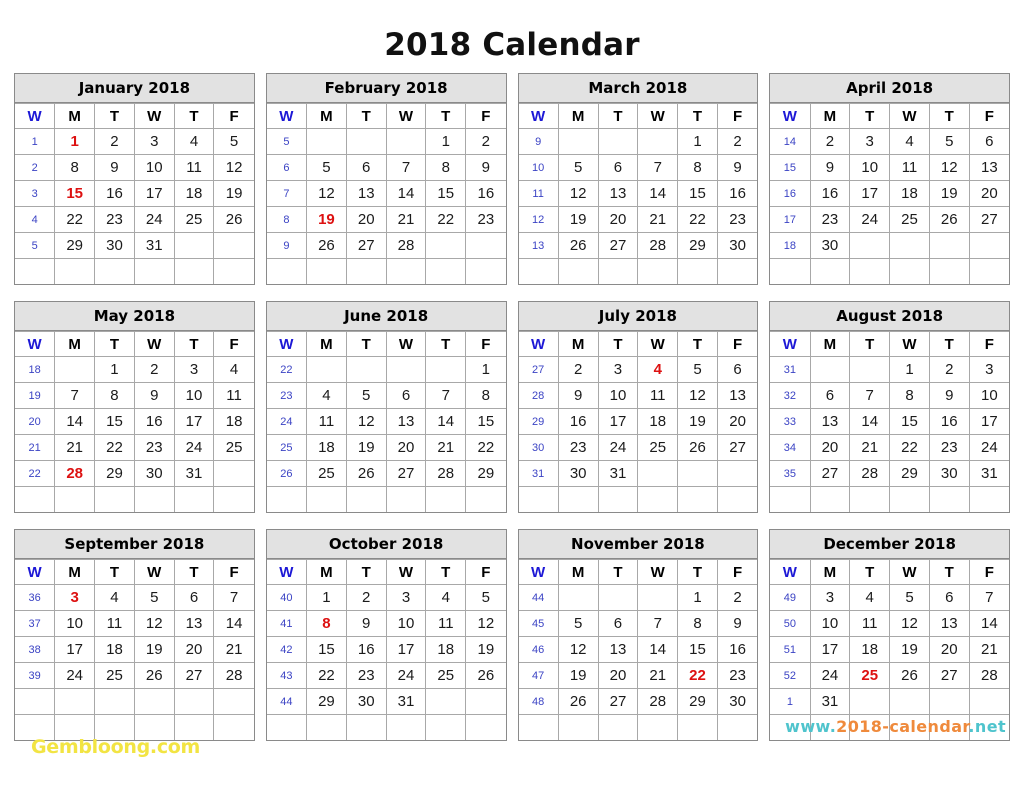 This screenshot has width=1024, height=791. Describe the element at coordinates (326, 623) in the screenshot. I see `day-cell-holiday: 8` at that location.